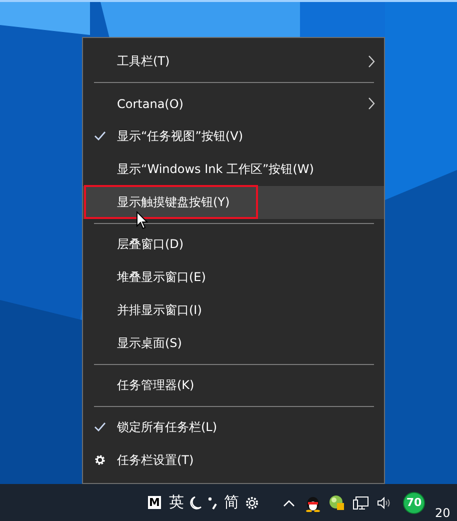 The height and width of the screenshot is (521, 457). Describe the element at coordinates (142, 220) in the screenshot. I see `cursor-icon` at that location.